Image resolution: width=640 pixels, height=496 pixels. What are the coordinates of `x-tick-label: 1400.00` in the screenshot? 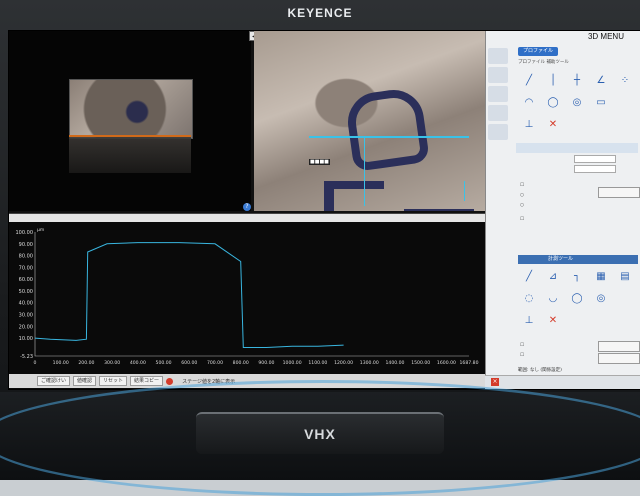 It's located at (394, 363).